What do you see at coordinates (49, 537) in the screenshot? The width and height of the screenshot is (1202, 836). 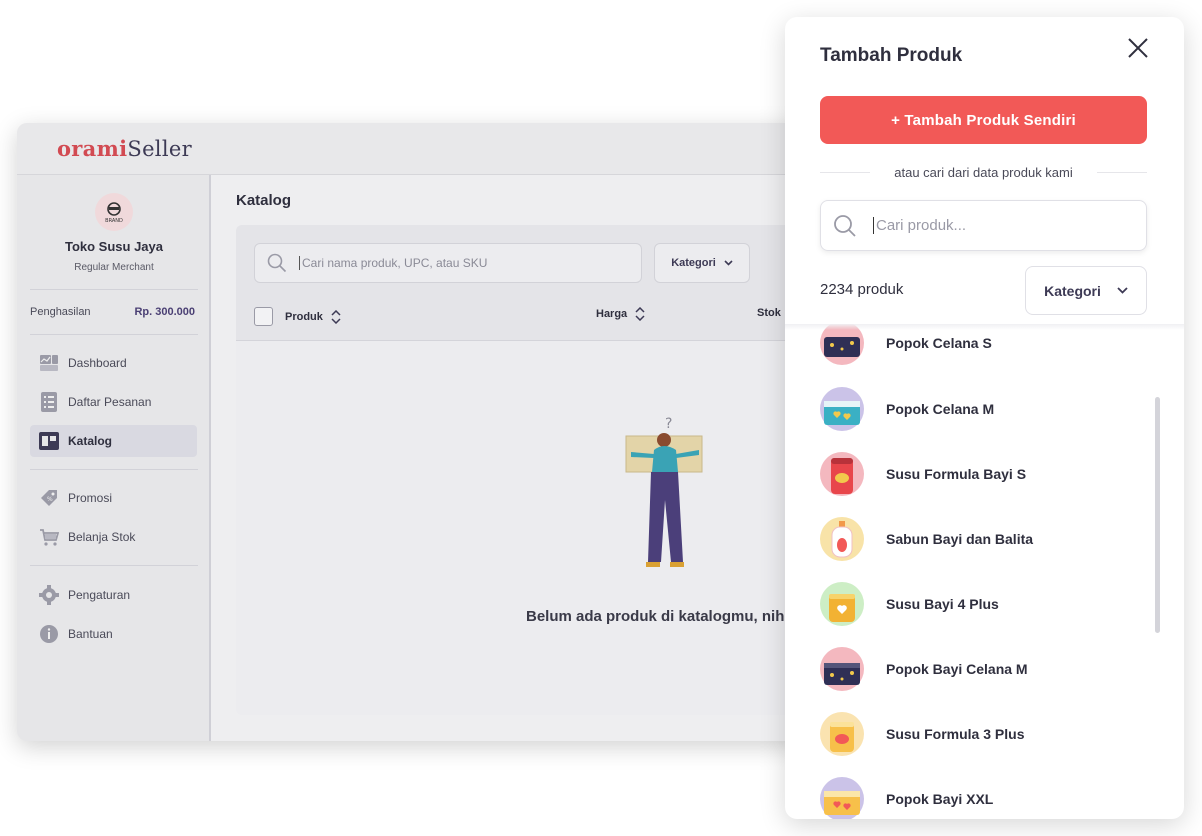 I see `cart-icon` at bounding box center [49, 537].